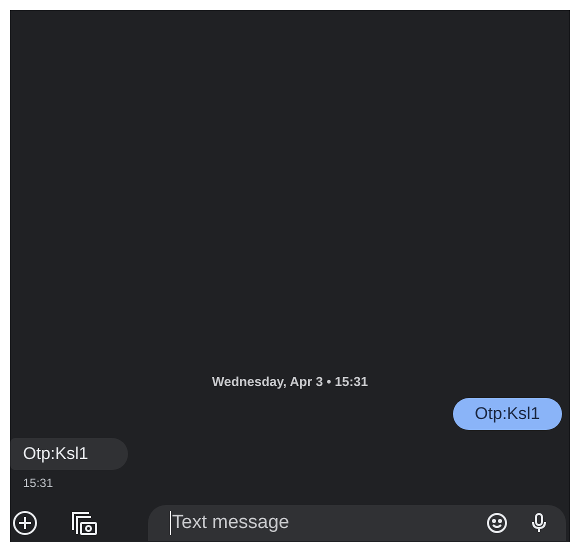 This screenshot has width=578, height=542. What do you see at coordinates (38, 483) in the screenshot?
I see `message-time: 15:31` at bounding box center [38, 483].